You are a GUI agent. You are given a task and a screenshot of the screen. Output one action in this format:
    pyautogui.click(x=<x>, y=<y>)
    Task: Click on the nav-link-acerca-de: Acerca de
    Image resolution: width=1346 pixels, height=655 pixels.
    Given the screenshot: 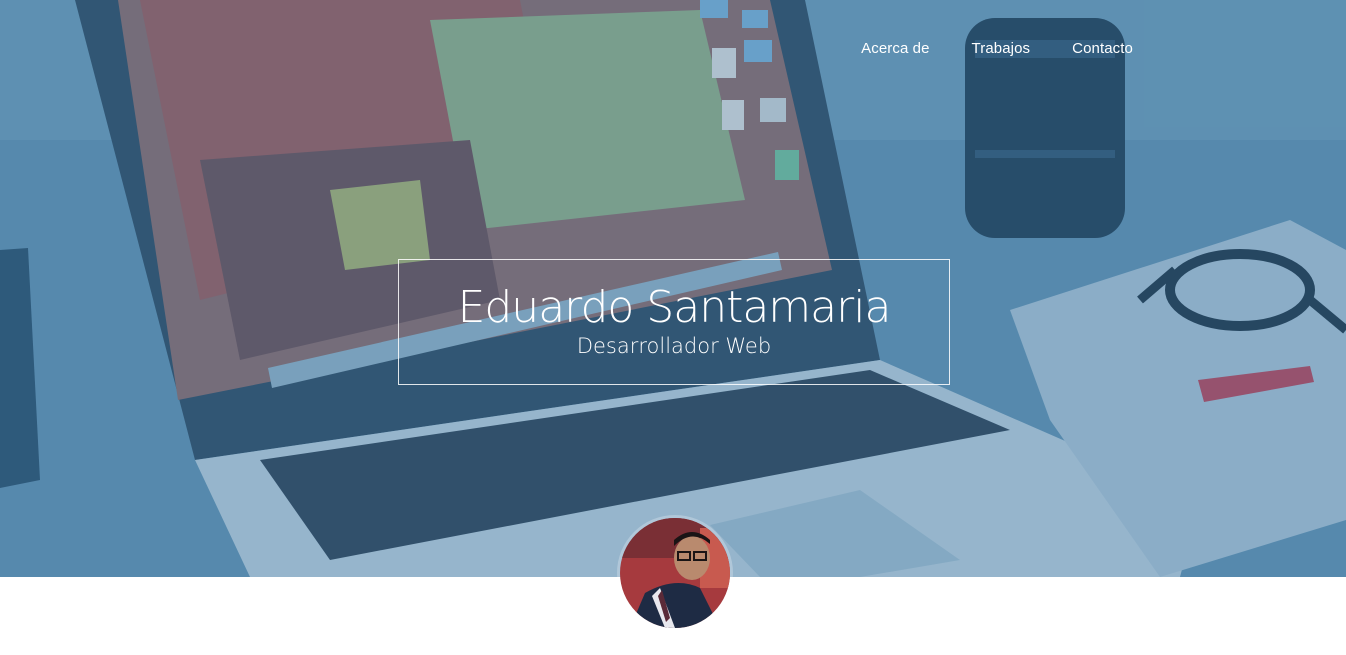 What is the action you would take?
    pyautogui.click(x=895, y=48)
    